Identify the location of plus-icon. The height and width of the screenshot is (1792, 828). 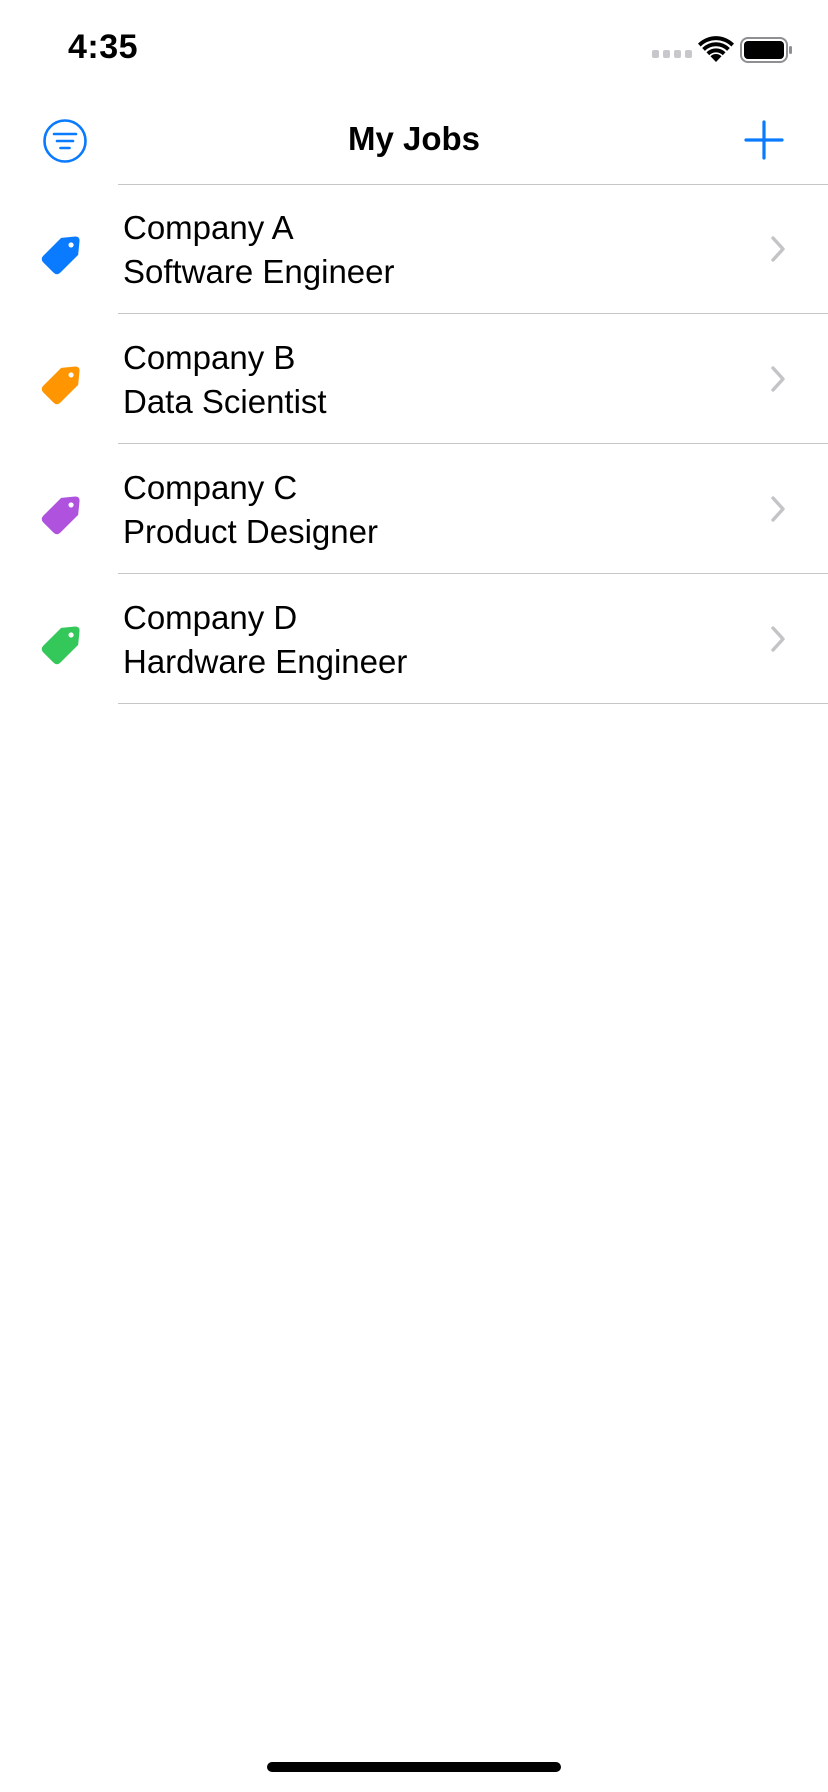
(764, 140).